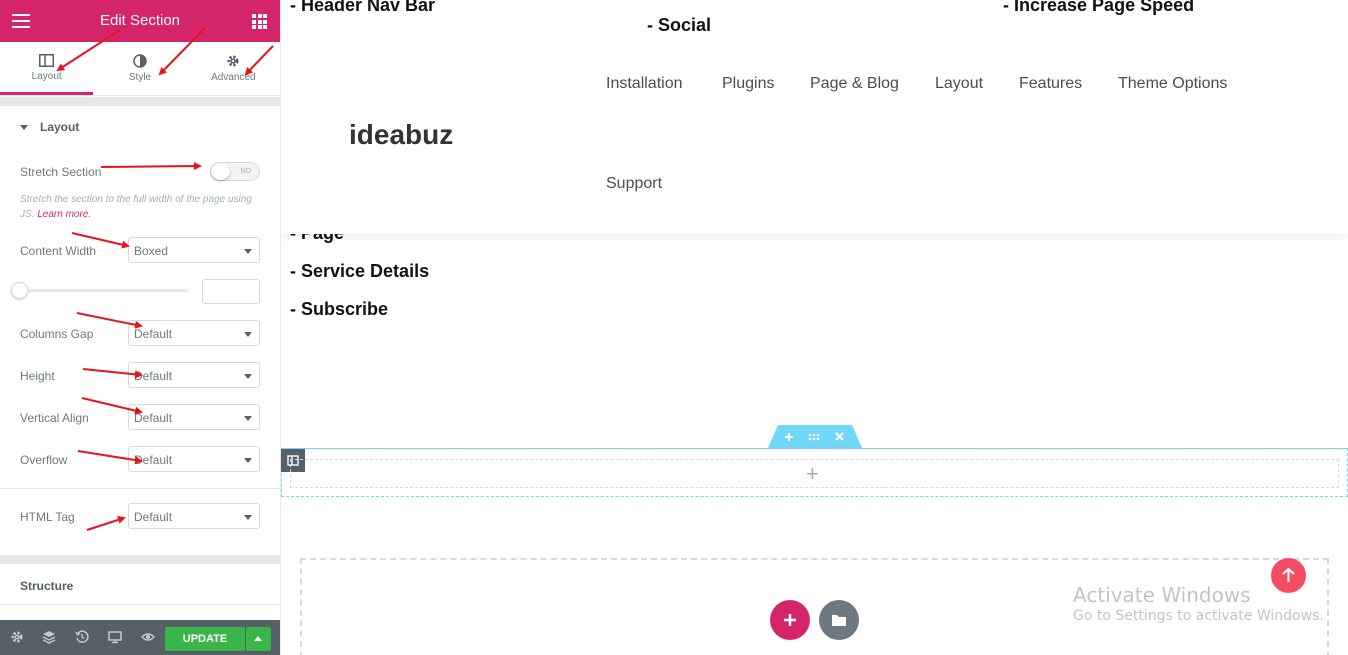 The height and width of the screenshot is (655, 1348). I want to click on tab-layout-label: Layout, so click(46, 76).